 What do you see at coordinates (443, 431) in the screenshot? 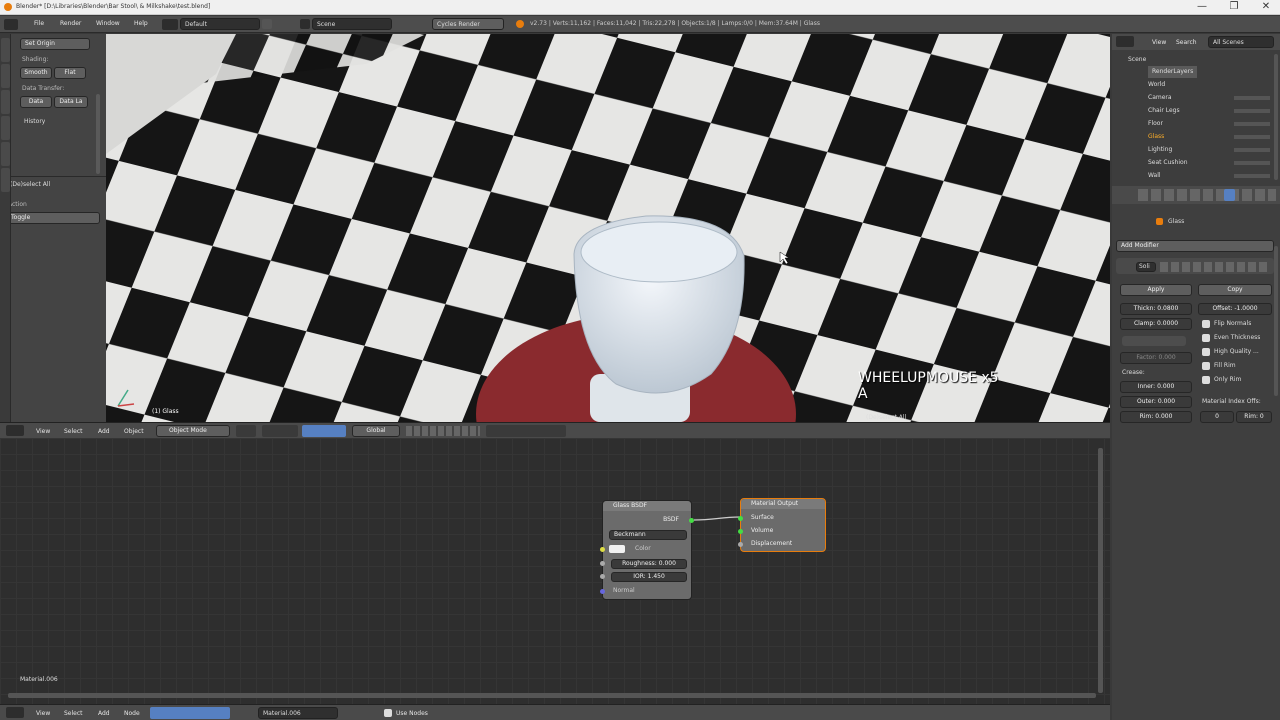
I see `layers-grid-icon` at bounding box center [443, 431].